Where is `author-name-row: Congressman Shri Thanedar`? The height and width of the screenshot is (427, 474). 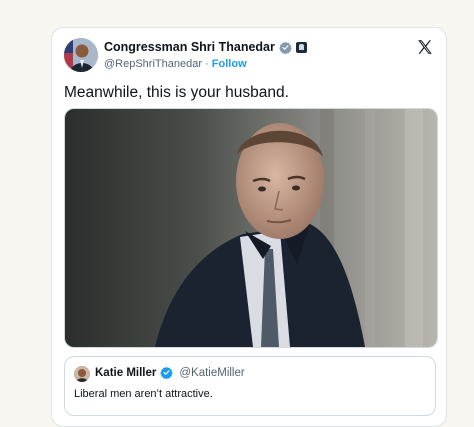 author-name-row: Congressman Shri Thanedar is located at coordinates (205, 47).